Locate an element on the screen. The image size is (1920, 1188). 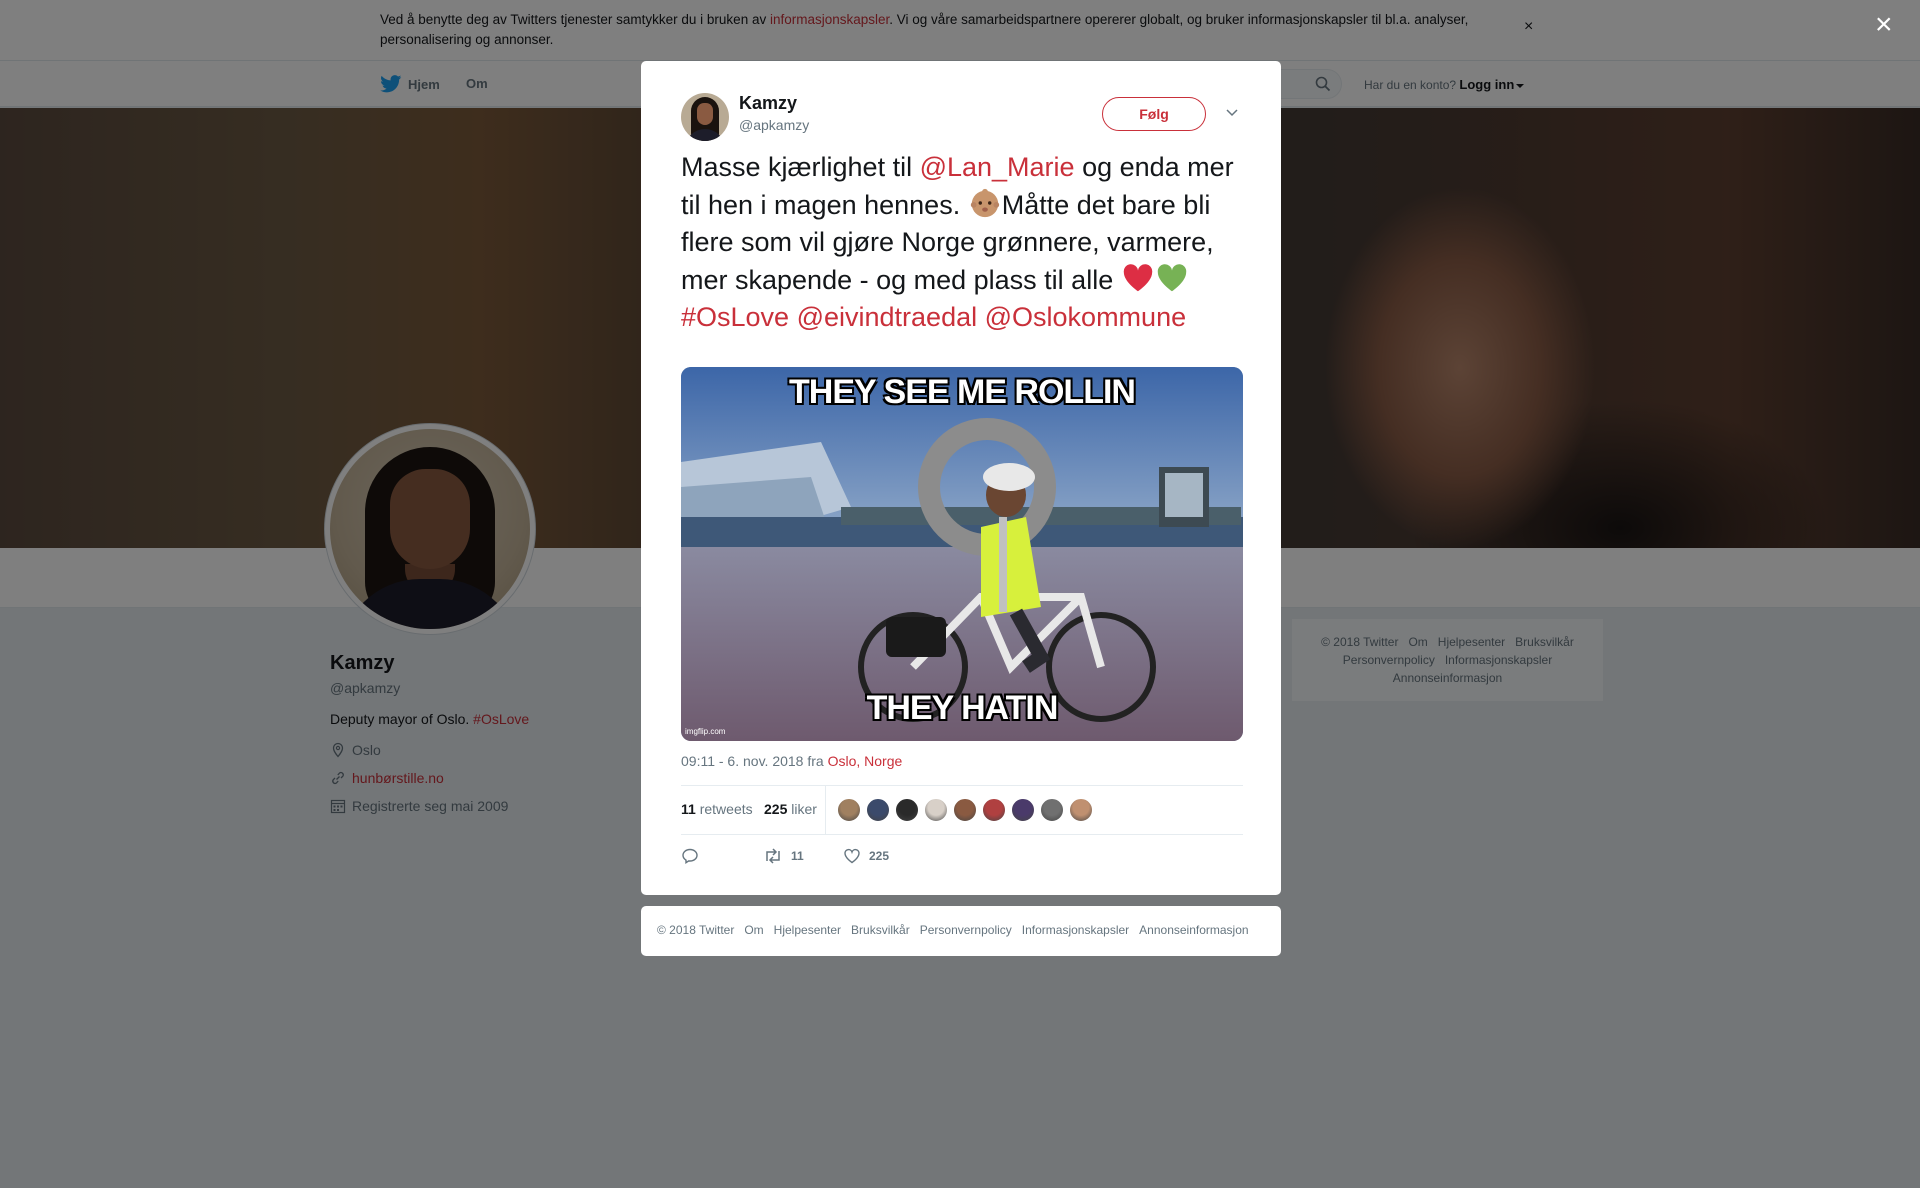
reply-button is located at coordinates (694, 856).